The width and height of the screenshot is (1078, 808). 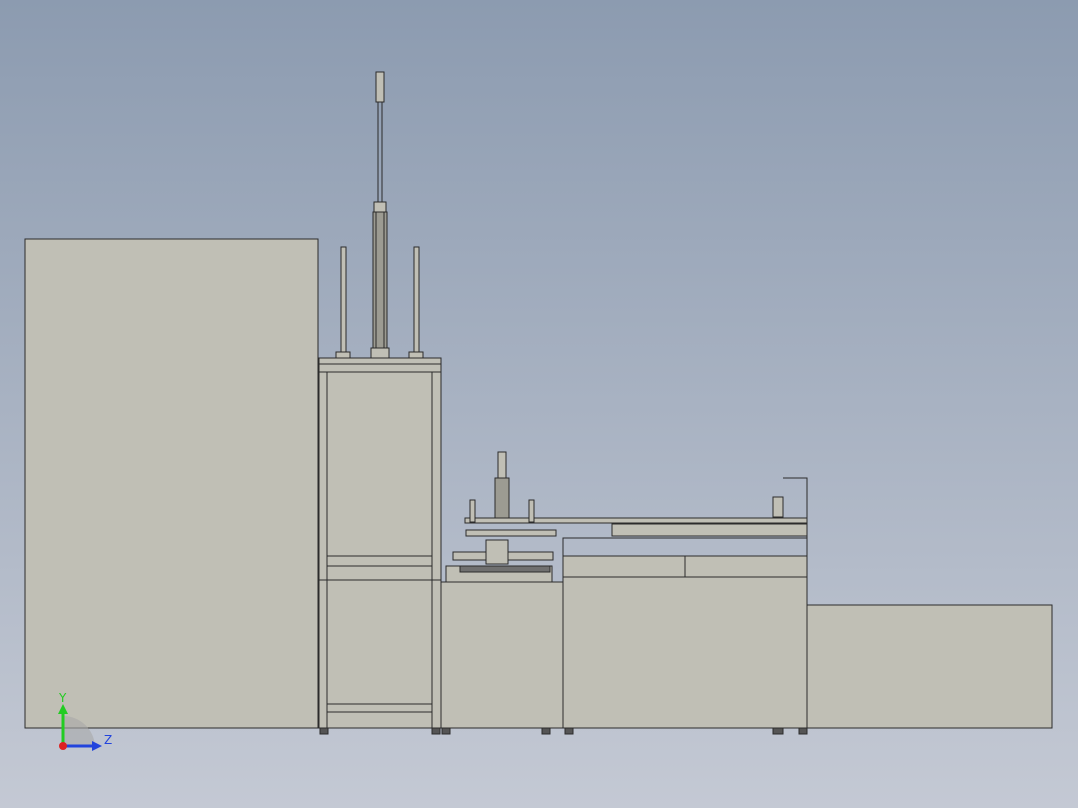 What do you see at coordinates (929, 666) in the screenshot?
I see `right-conveyor-base` at bounding box center [929, 666].